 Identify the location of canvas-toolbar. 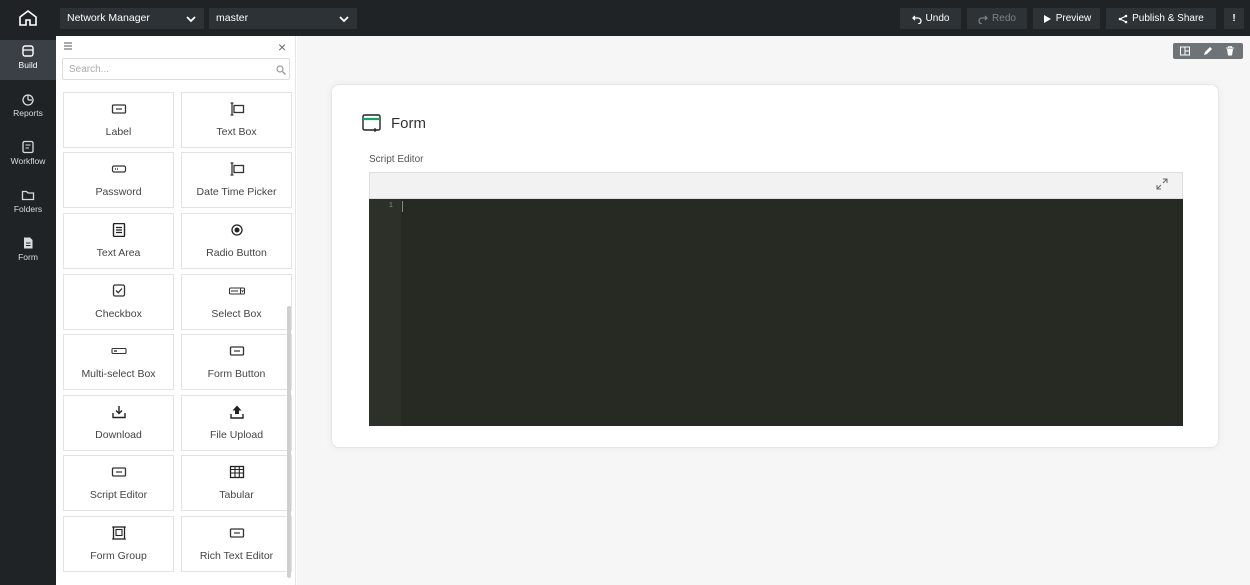
(1208, 51).